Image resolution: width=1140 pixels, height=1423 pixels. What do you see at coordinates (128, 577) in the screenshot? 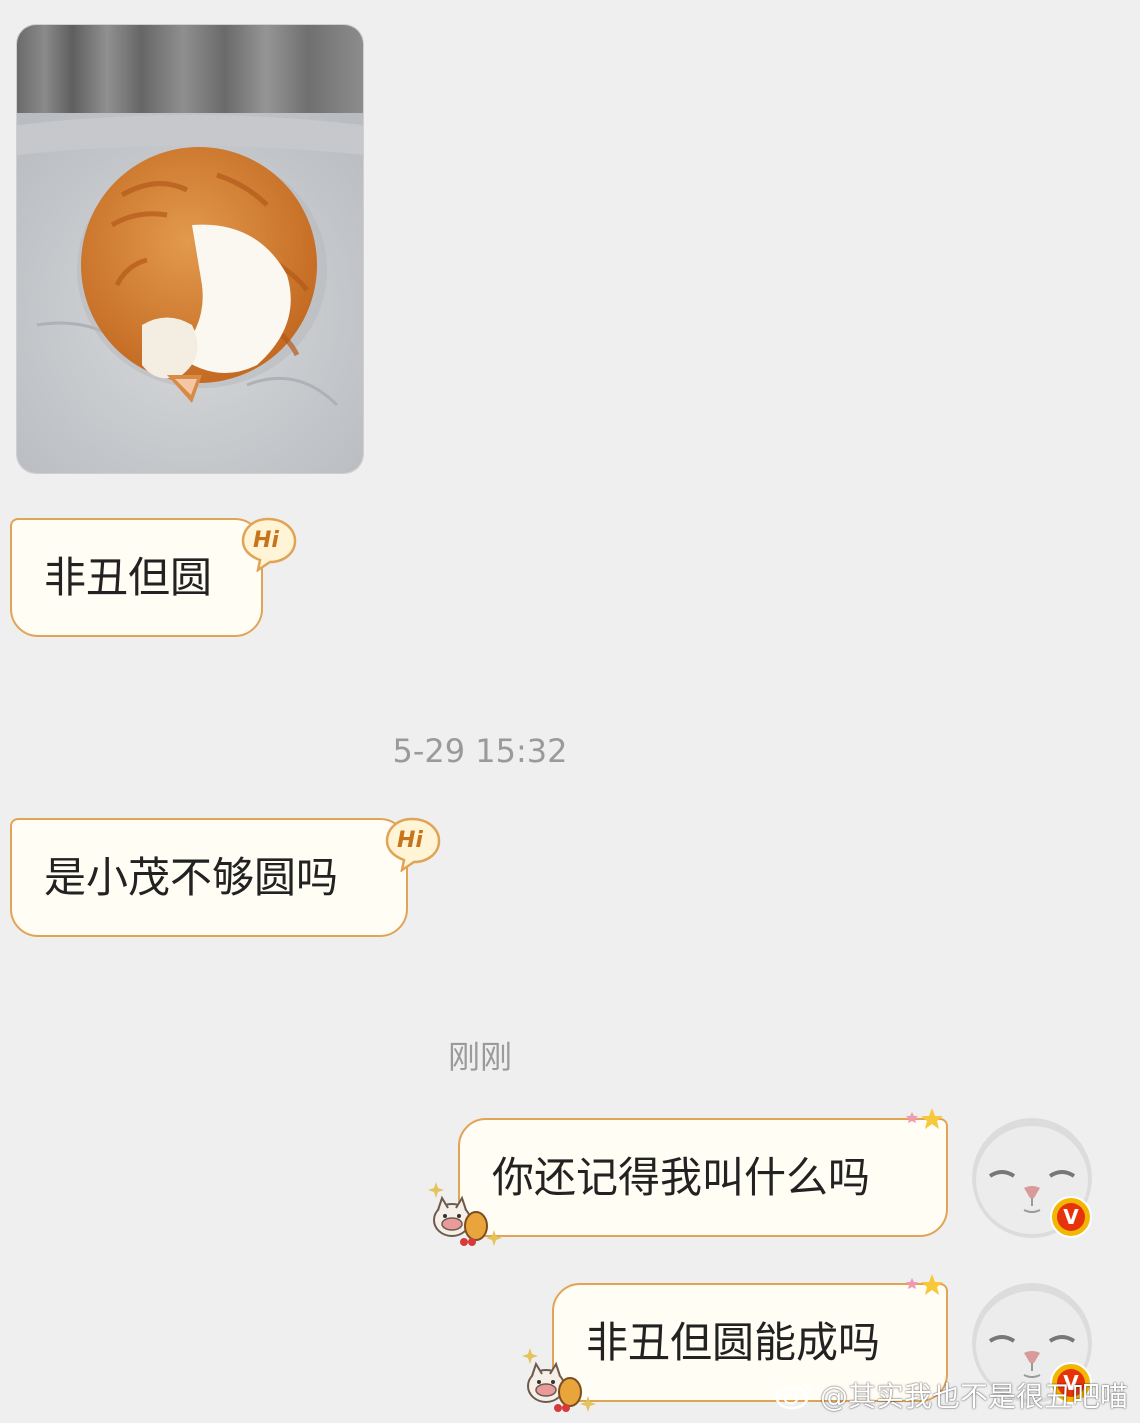
I see `message-text: 非丑但圆` at bounding box center [128, 577].